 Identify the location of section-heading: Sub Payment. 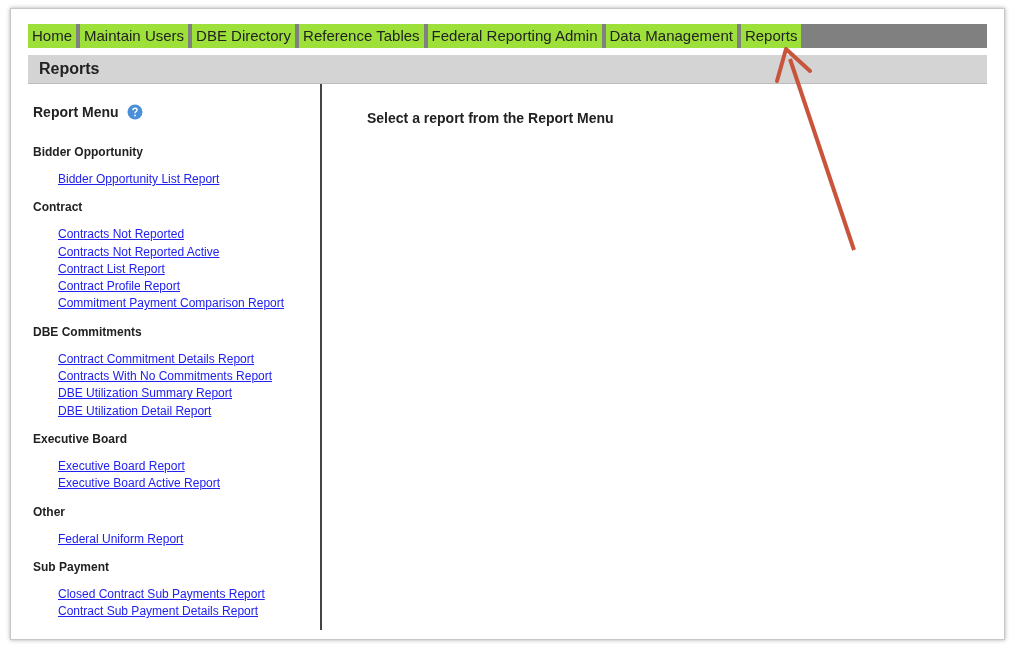
(72, 566).